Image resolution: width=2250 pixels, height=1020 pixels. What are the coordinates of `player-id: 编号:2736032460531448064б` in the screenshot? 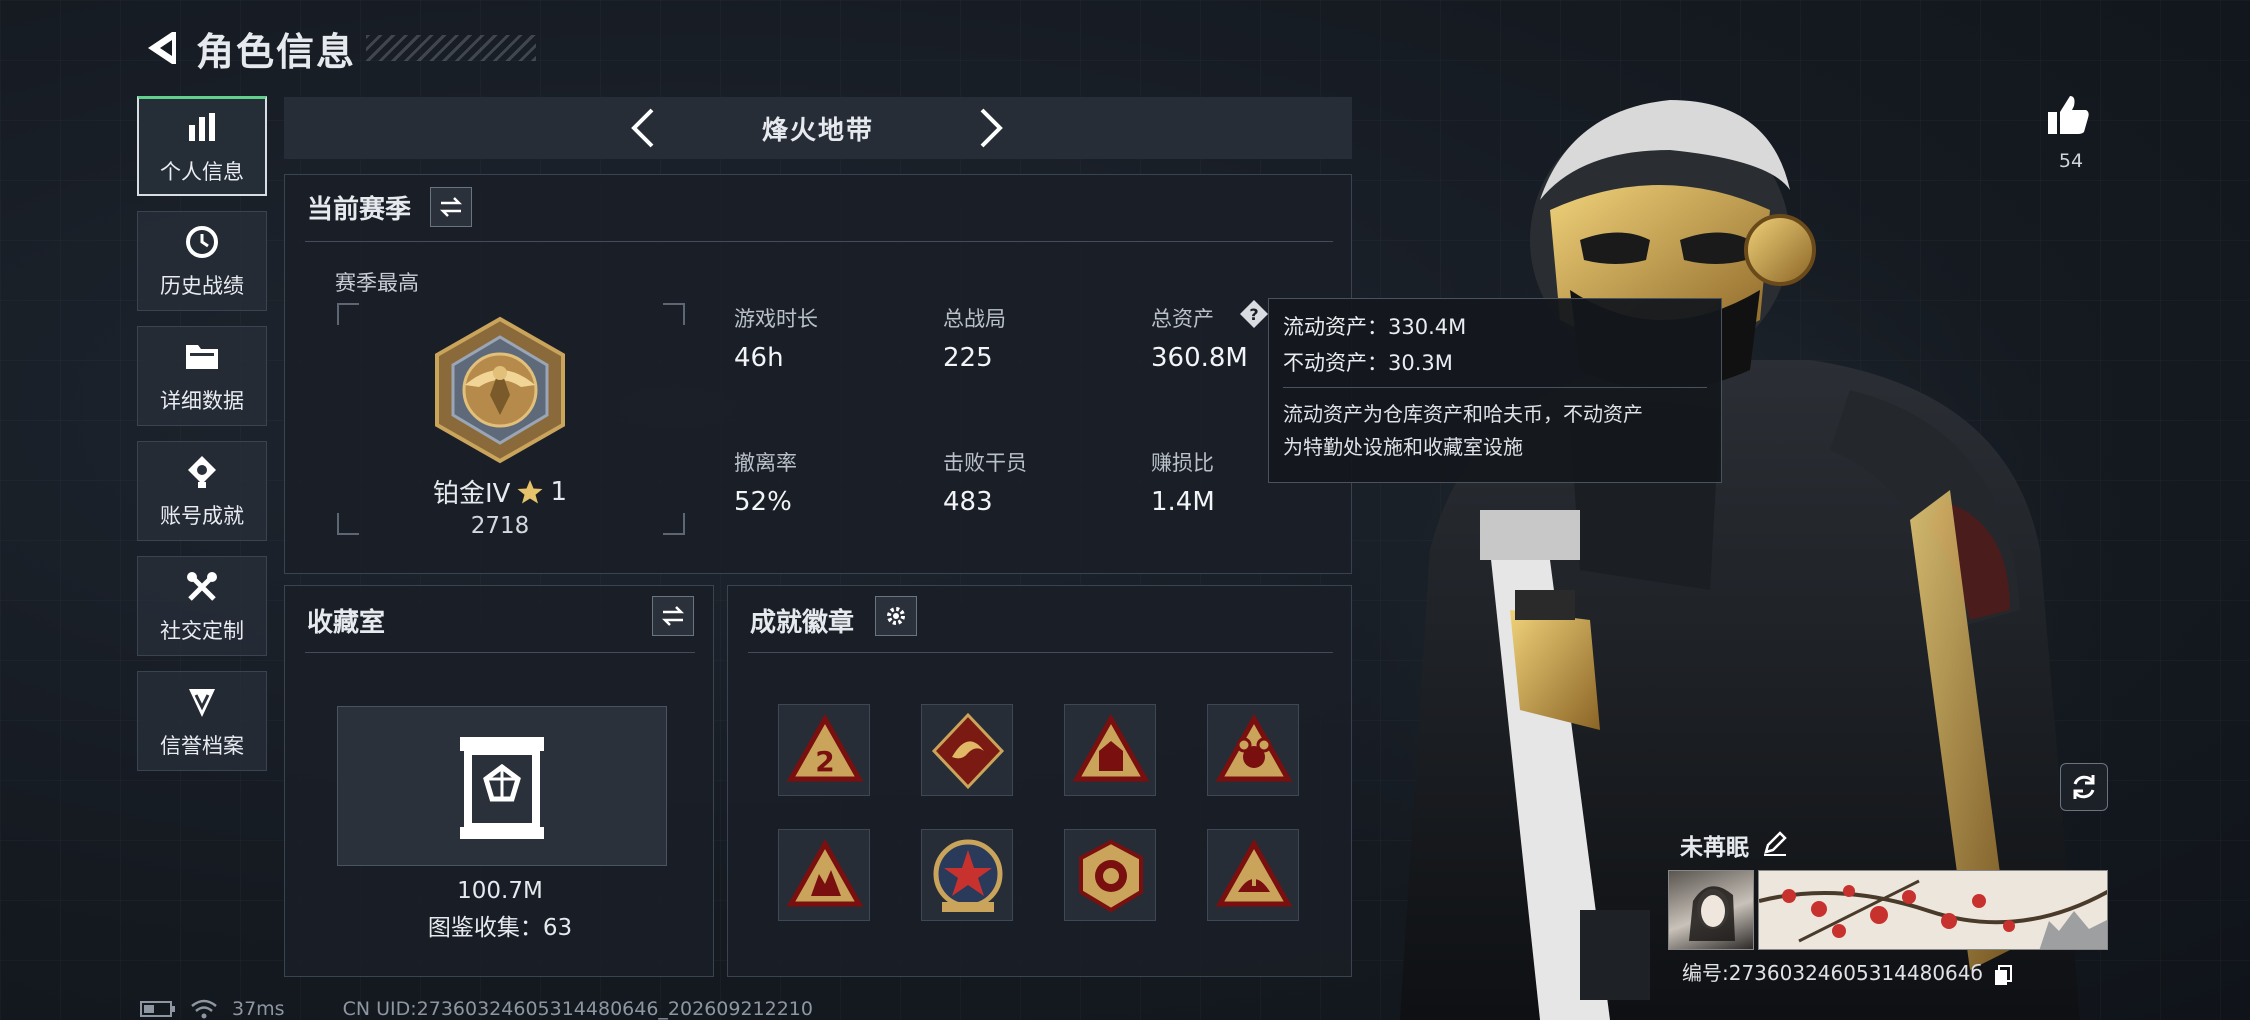 It's located at (1847, 971).